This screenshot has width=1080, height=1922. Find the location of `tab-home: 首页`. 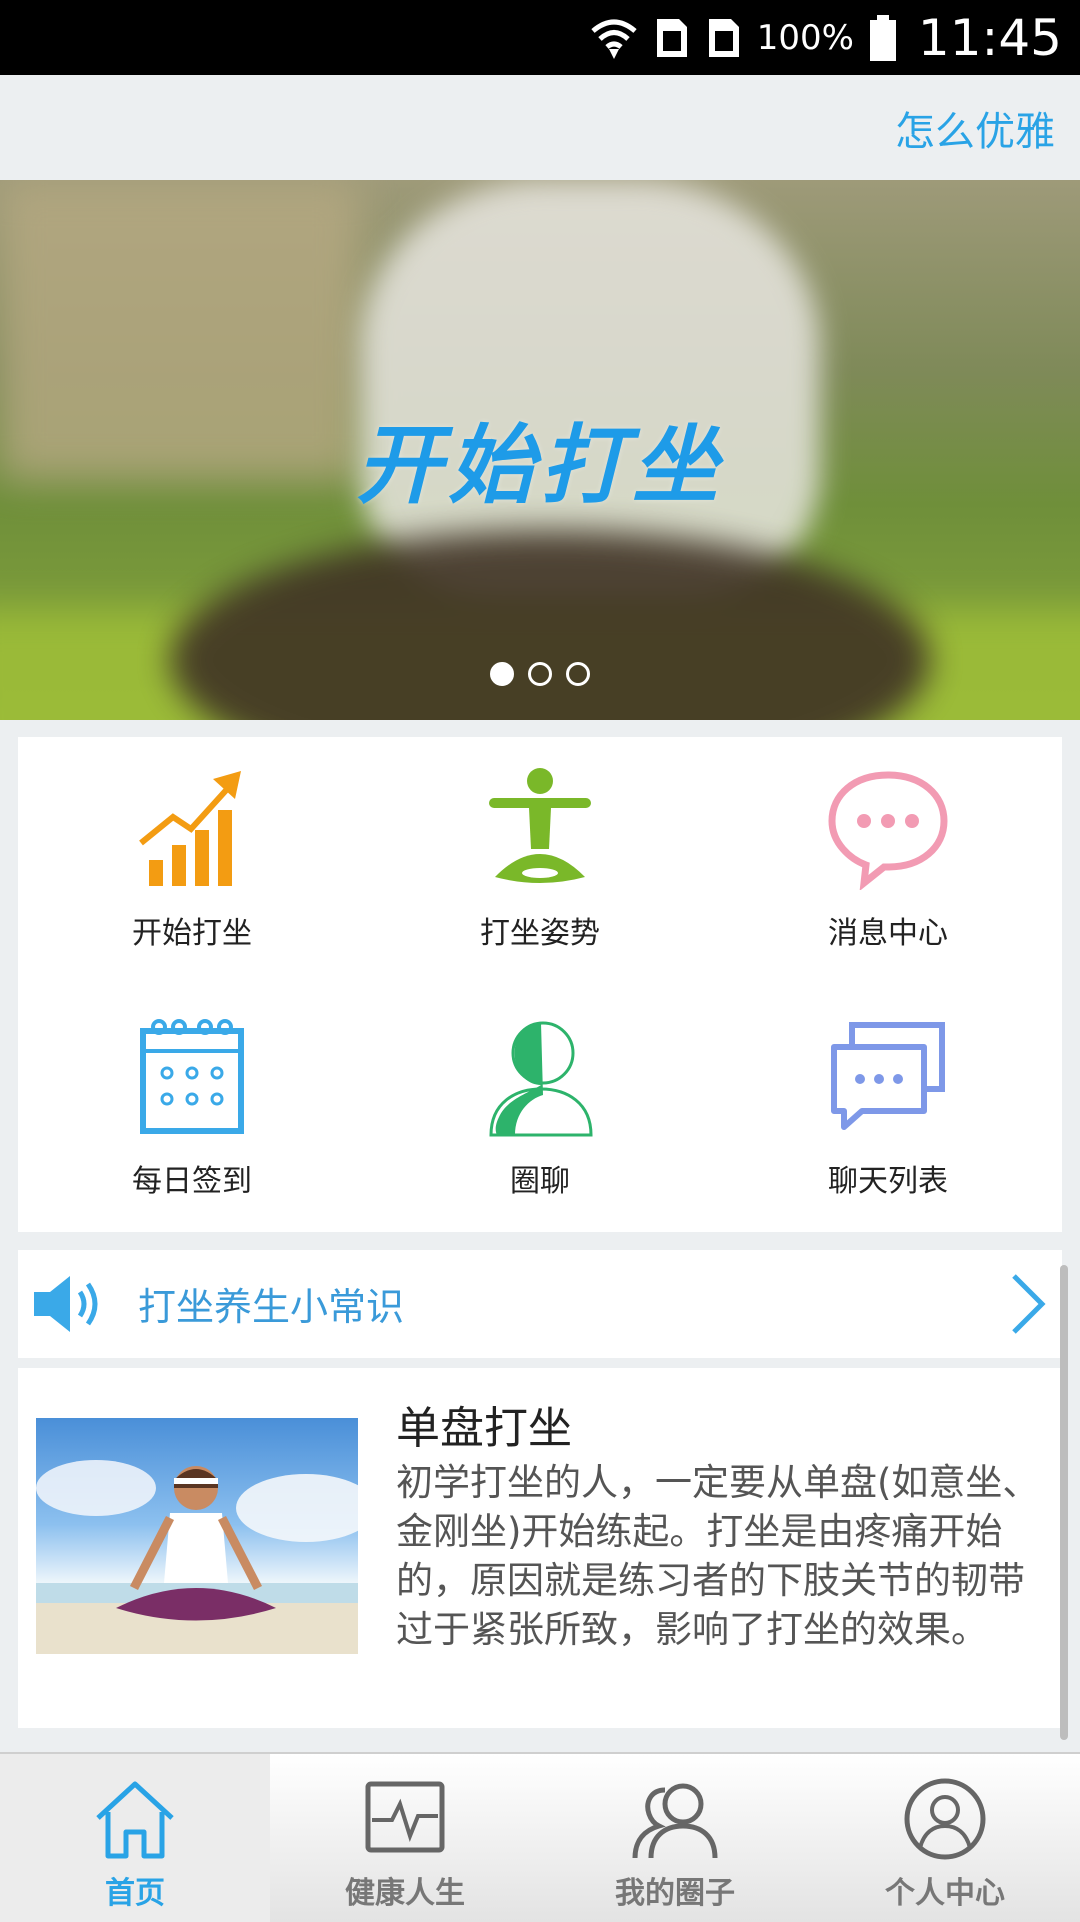

tab-home: 首页 is located at coordinates (135, 1838).